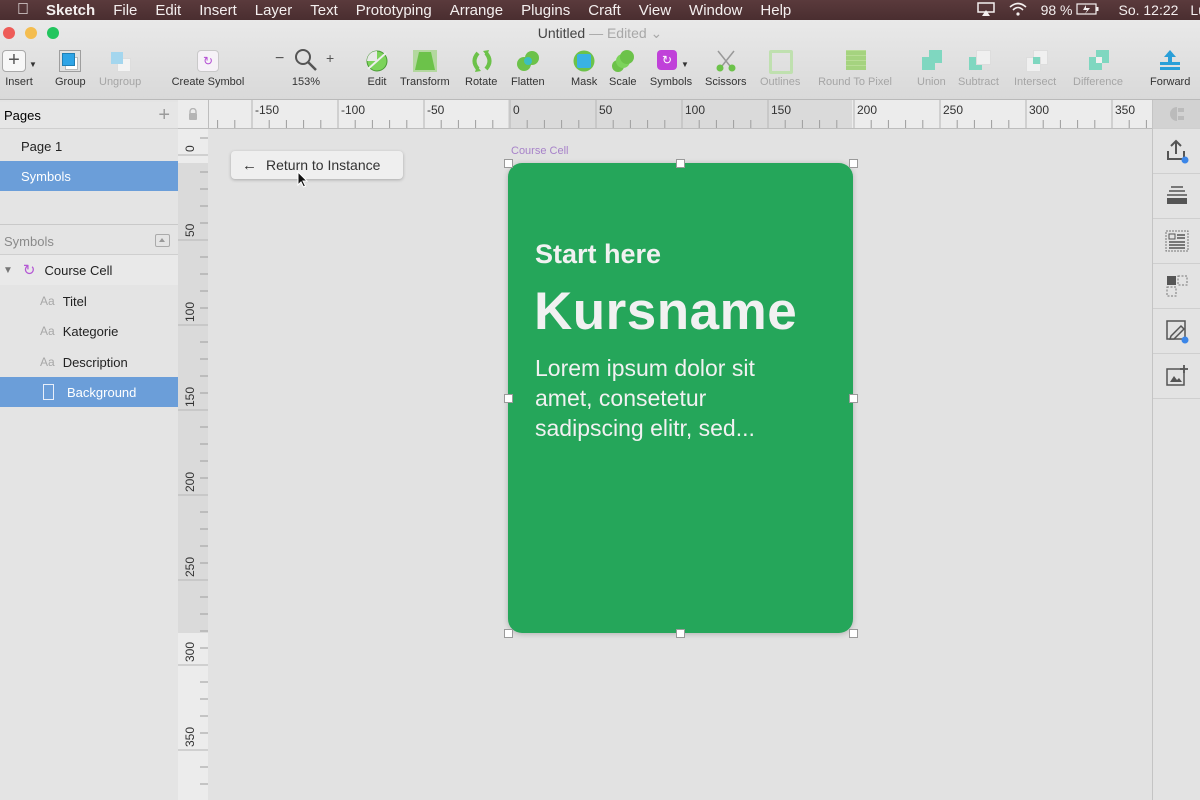 Image resolution: width=1200 pixels, height=800 pixels. I want to click on resize-handle-bottom-right, so click(853, 633).